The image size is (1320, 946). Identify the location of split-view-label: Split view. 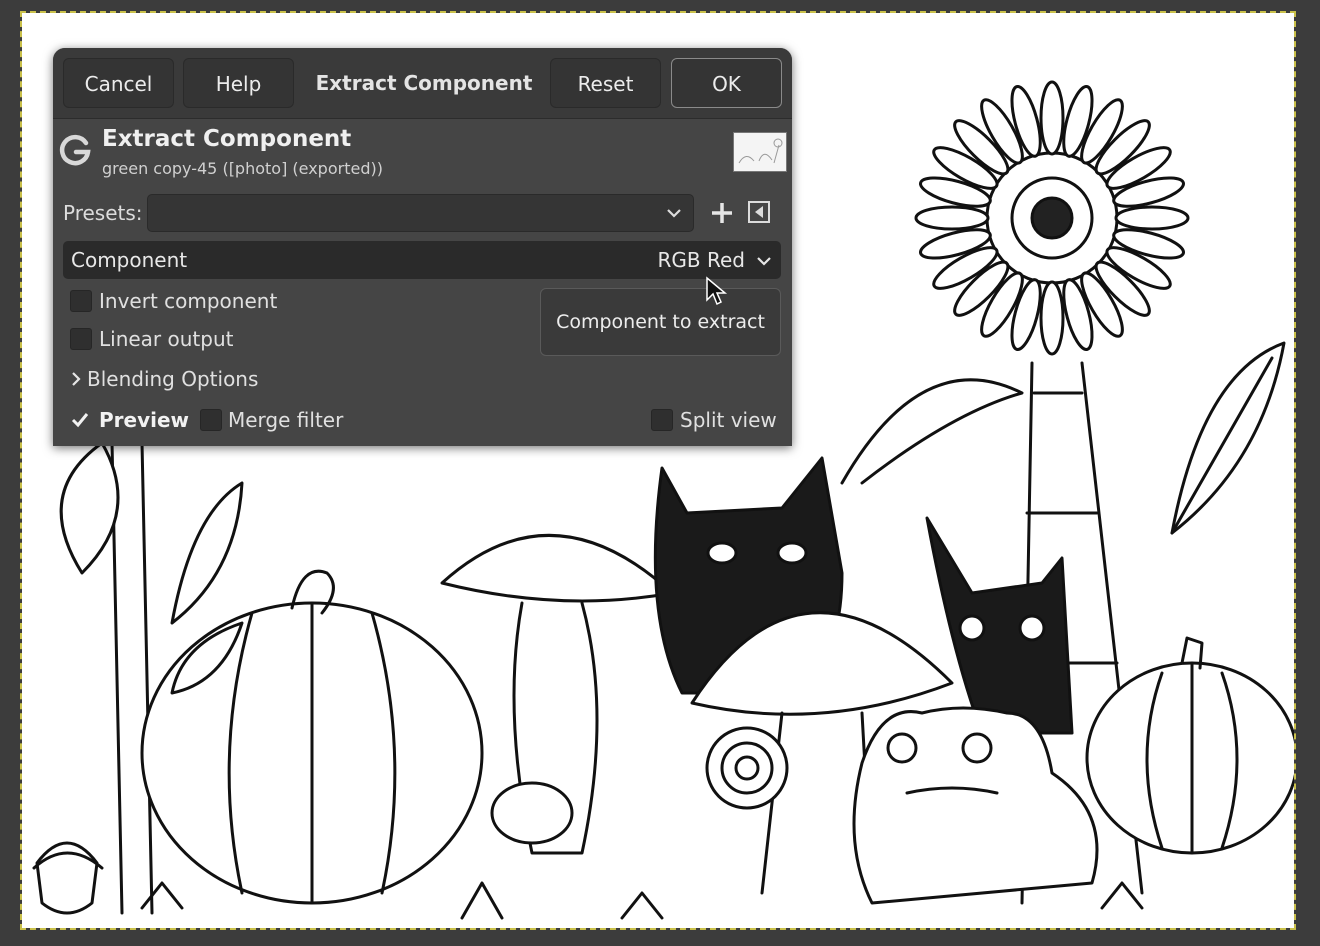
(728, 420).